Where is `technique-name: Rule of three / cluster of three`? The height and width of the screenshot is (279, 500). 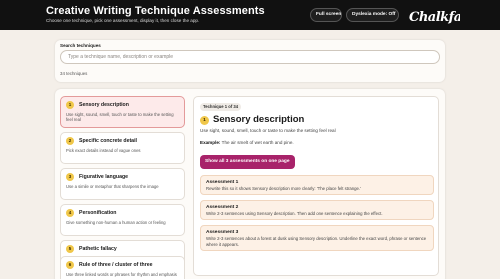 technique-name: Rule of three / cluster of three is located at coordinates (116, 265).